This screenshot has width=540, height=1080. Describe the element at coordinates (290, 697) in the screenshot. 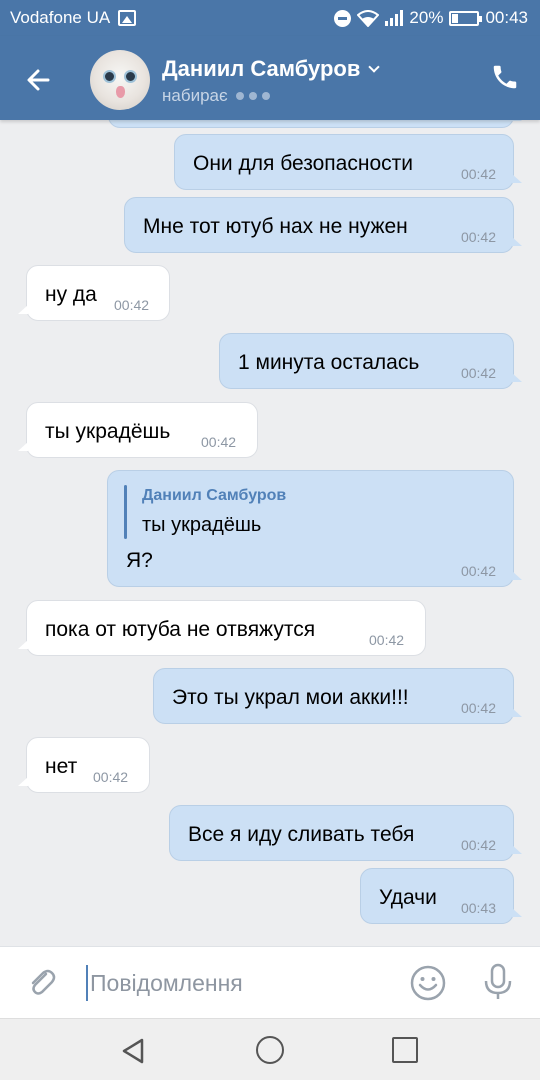

I see `message-text: Это ты украл мои акки!!!` at that location.